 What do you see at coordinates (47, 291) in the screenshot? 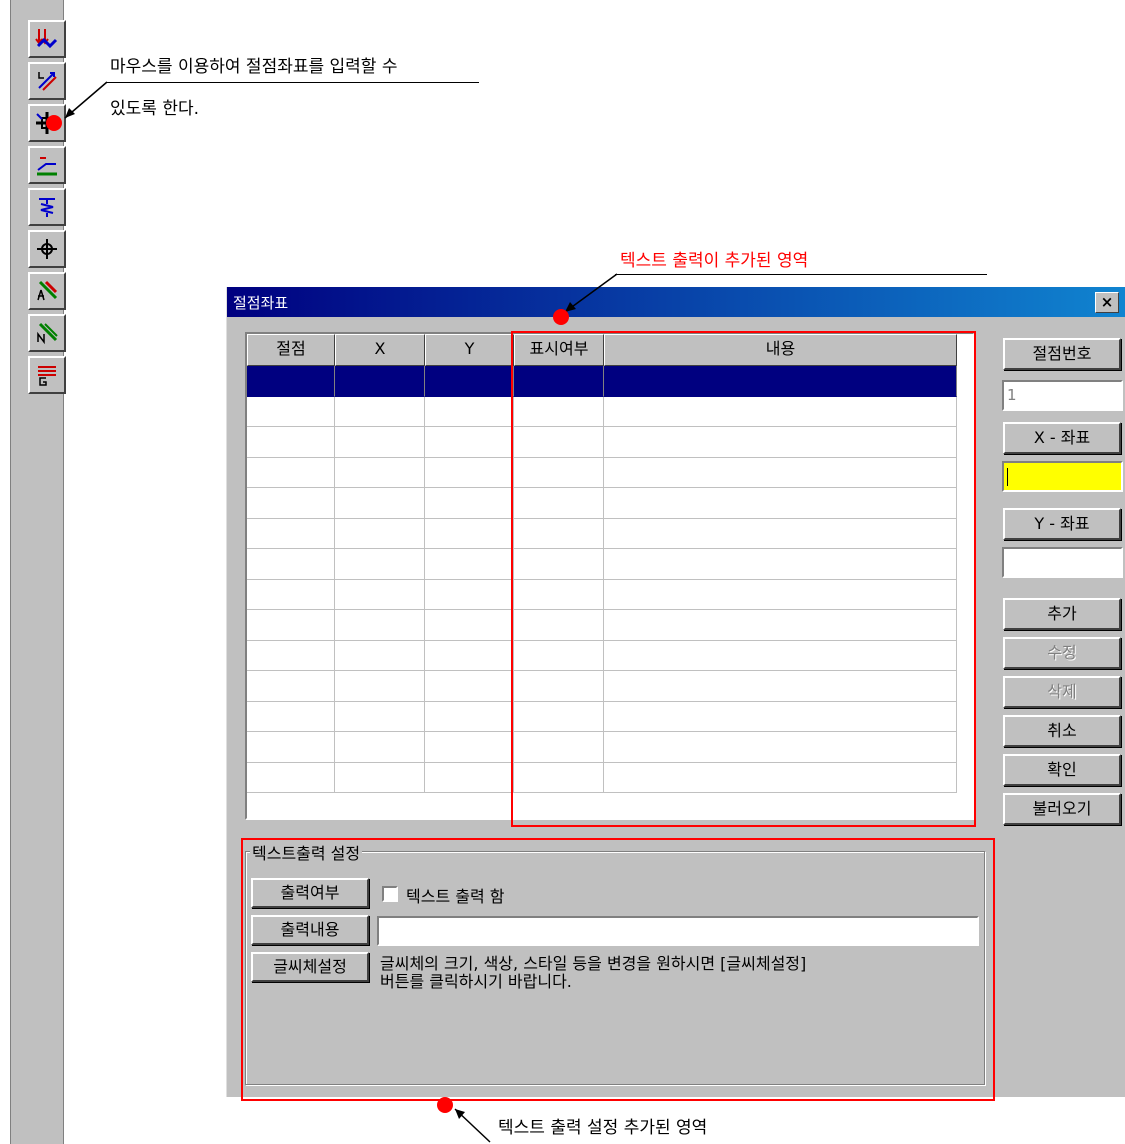
I see `pen-a-icon` at bounding box center [47, 291].